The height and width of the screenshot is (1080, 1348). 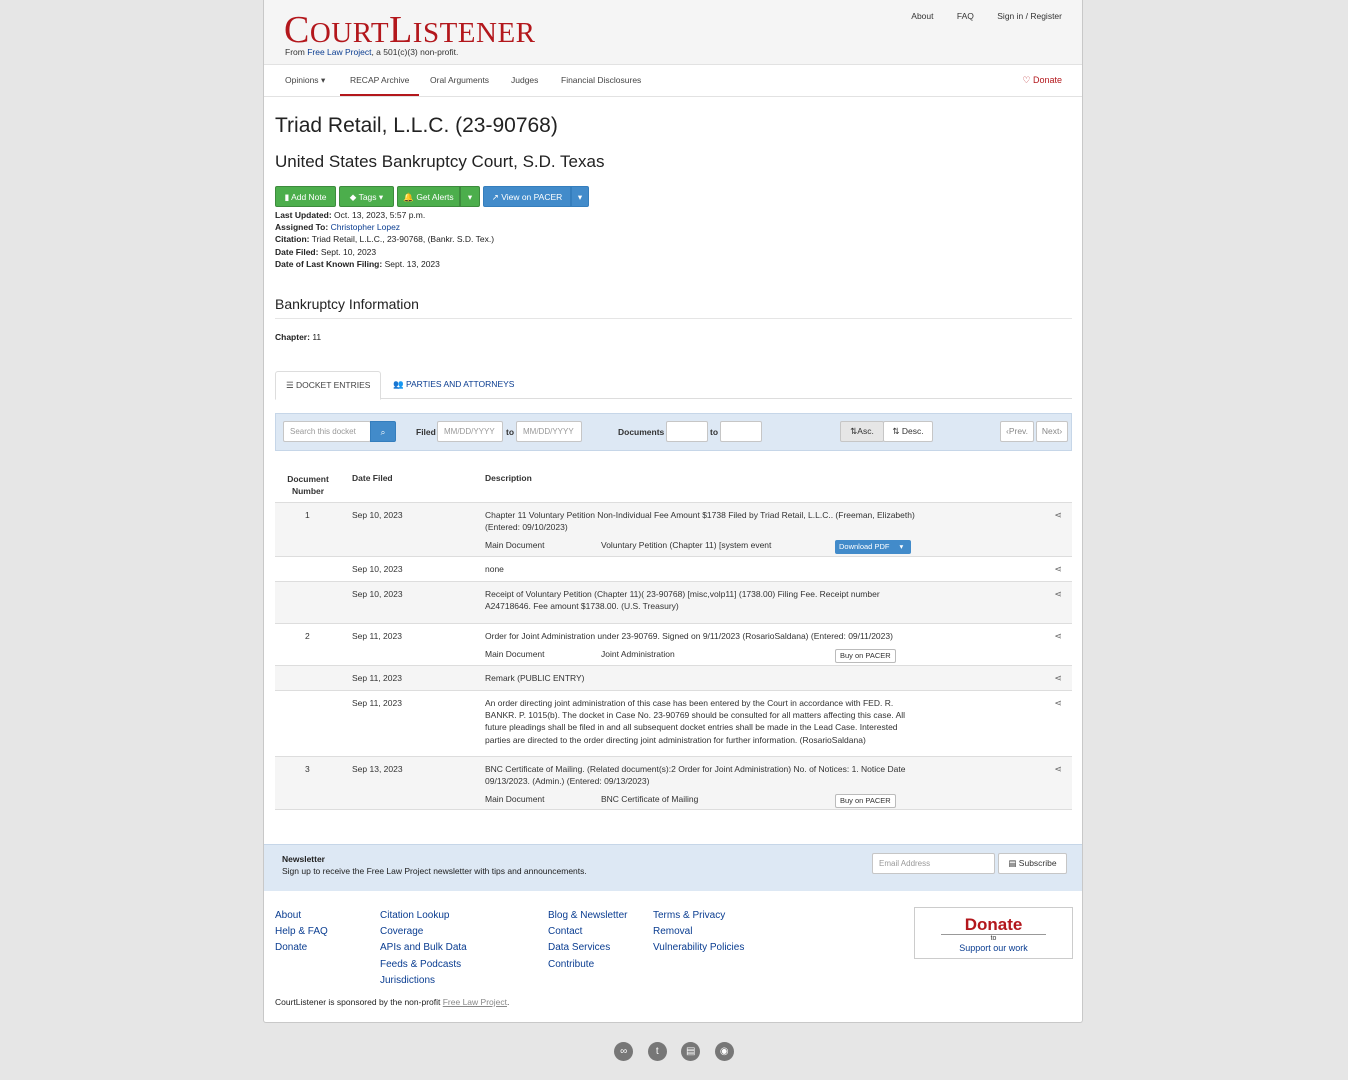 I want to click on docket-search-input: Search this docket, so click(x=327, y=431).